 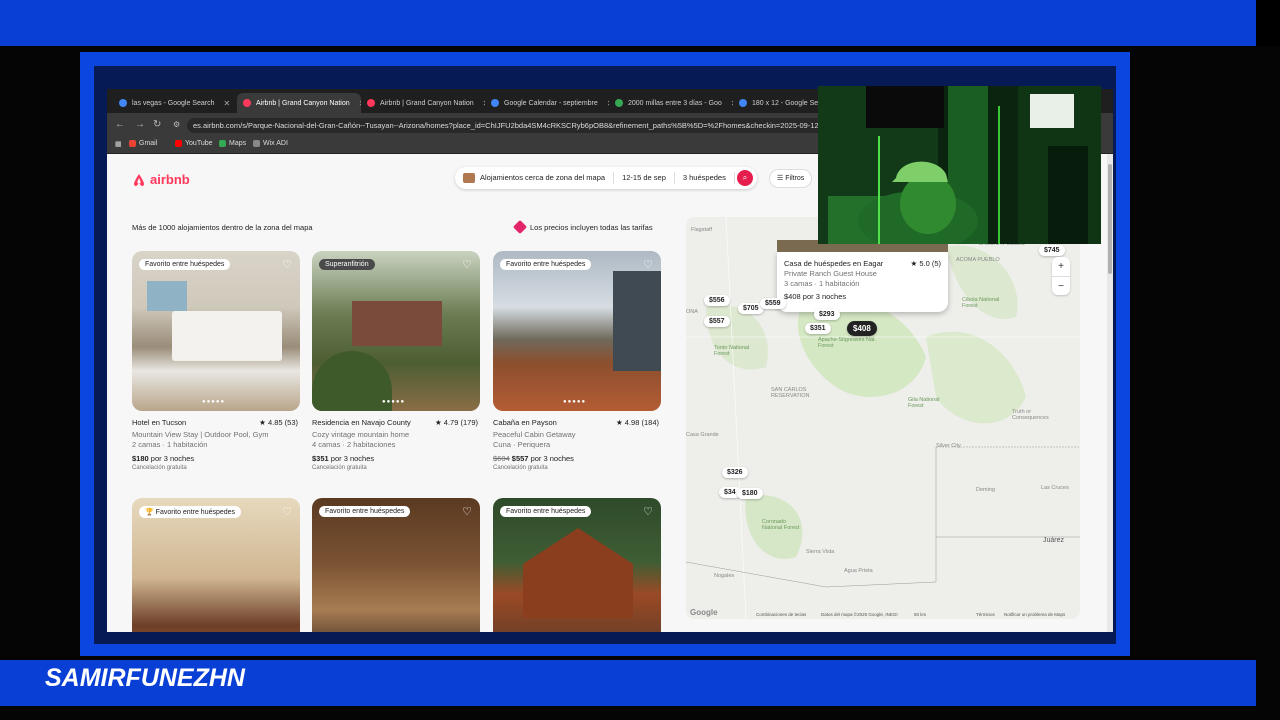 What do you see at coordinates (1268, 23) in the screenshot?
I see `overlay-top-gap` at bounding box center [1268, 23].